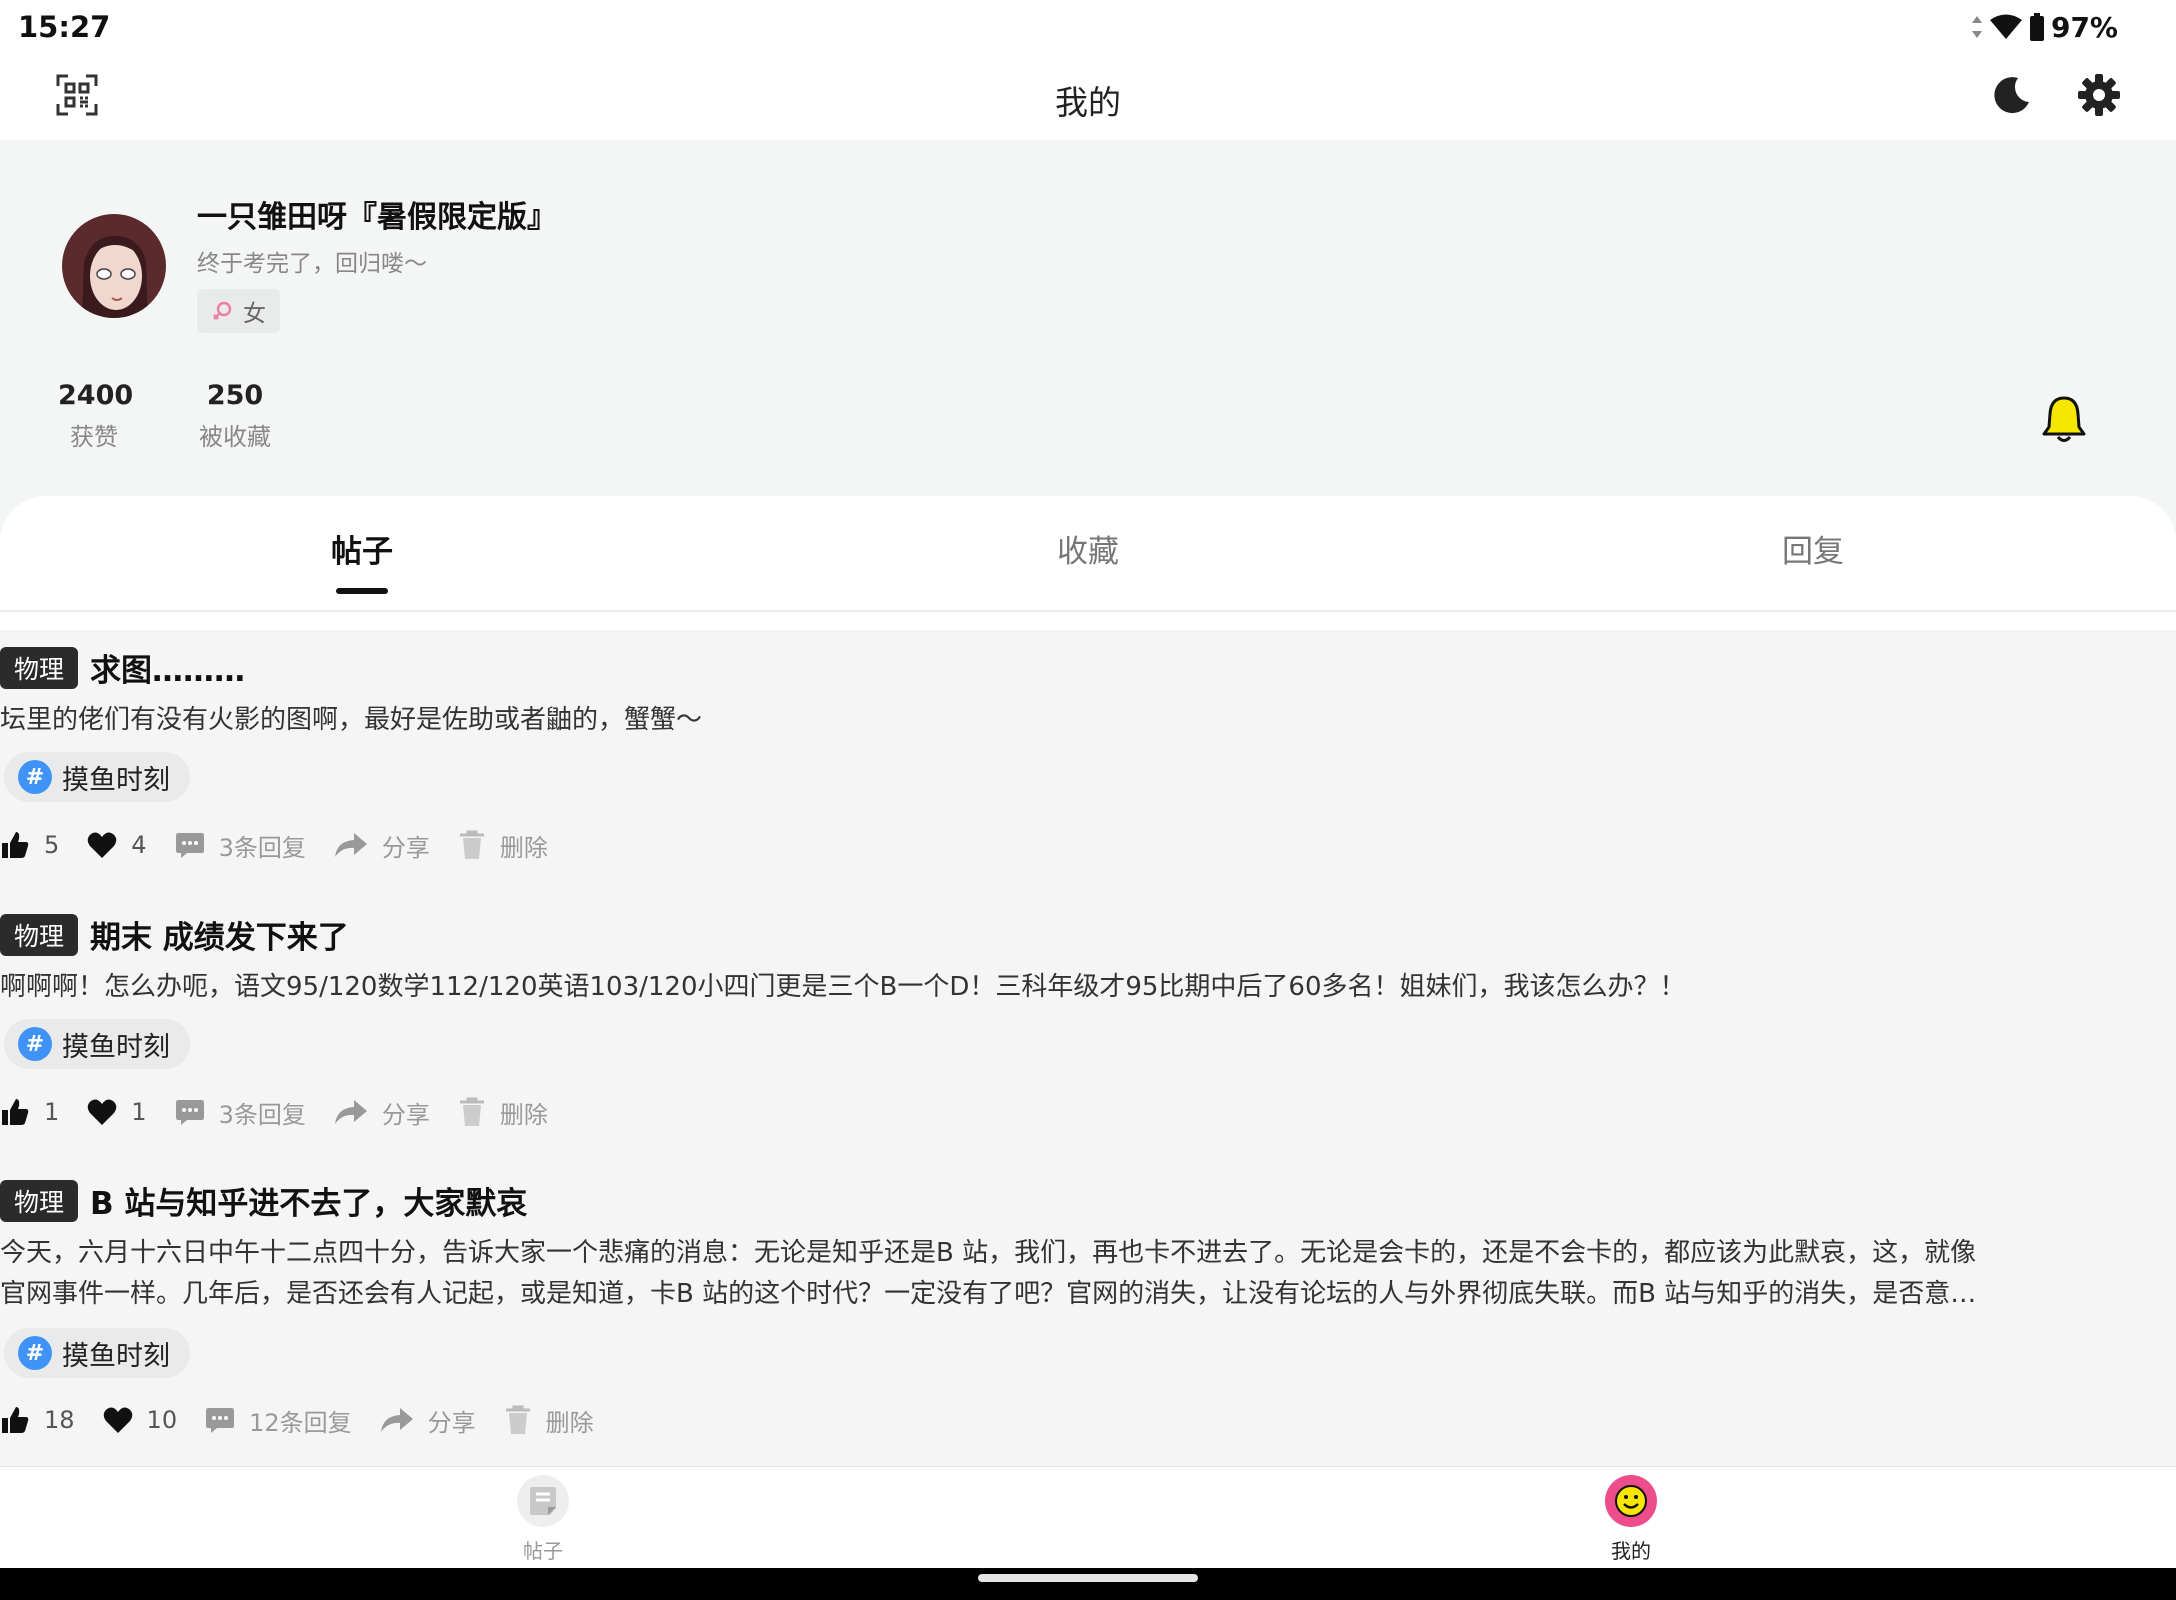 The height and width of the screenshot is (1600, 2176). What do you see at coordinates (1088, 1517) in the screenshot?
I see `bottom-nav: 帖子 我的` at bounding box center [1088, 1517].